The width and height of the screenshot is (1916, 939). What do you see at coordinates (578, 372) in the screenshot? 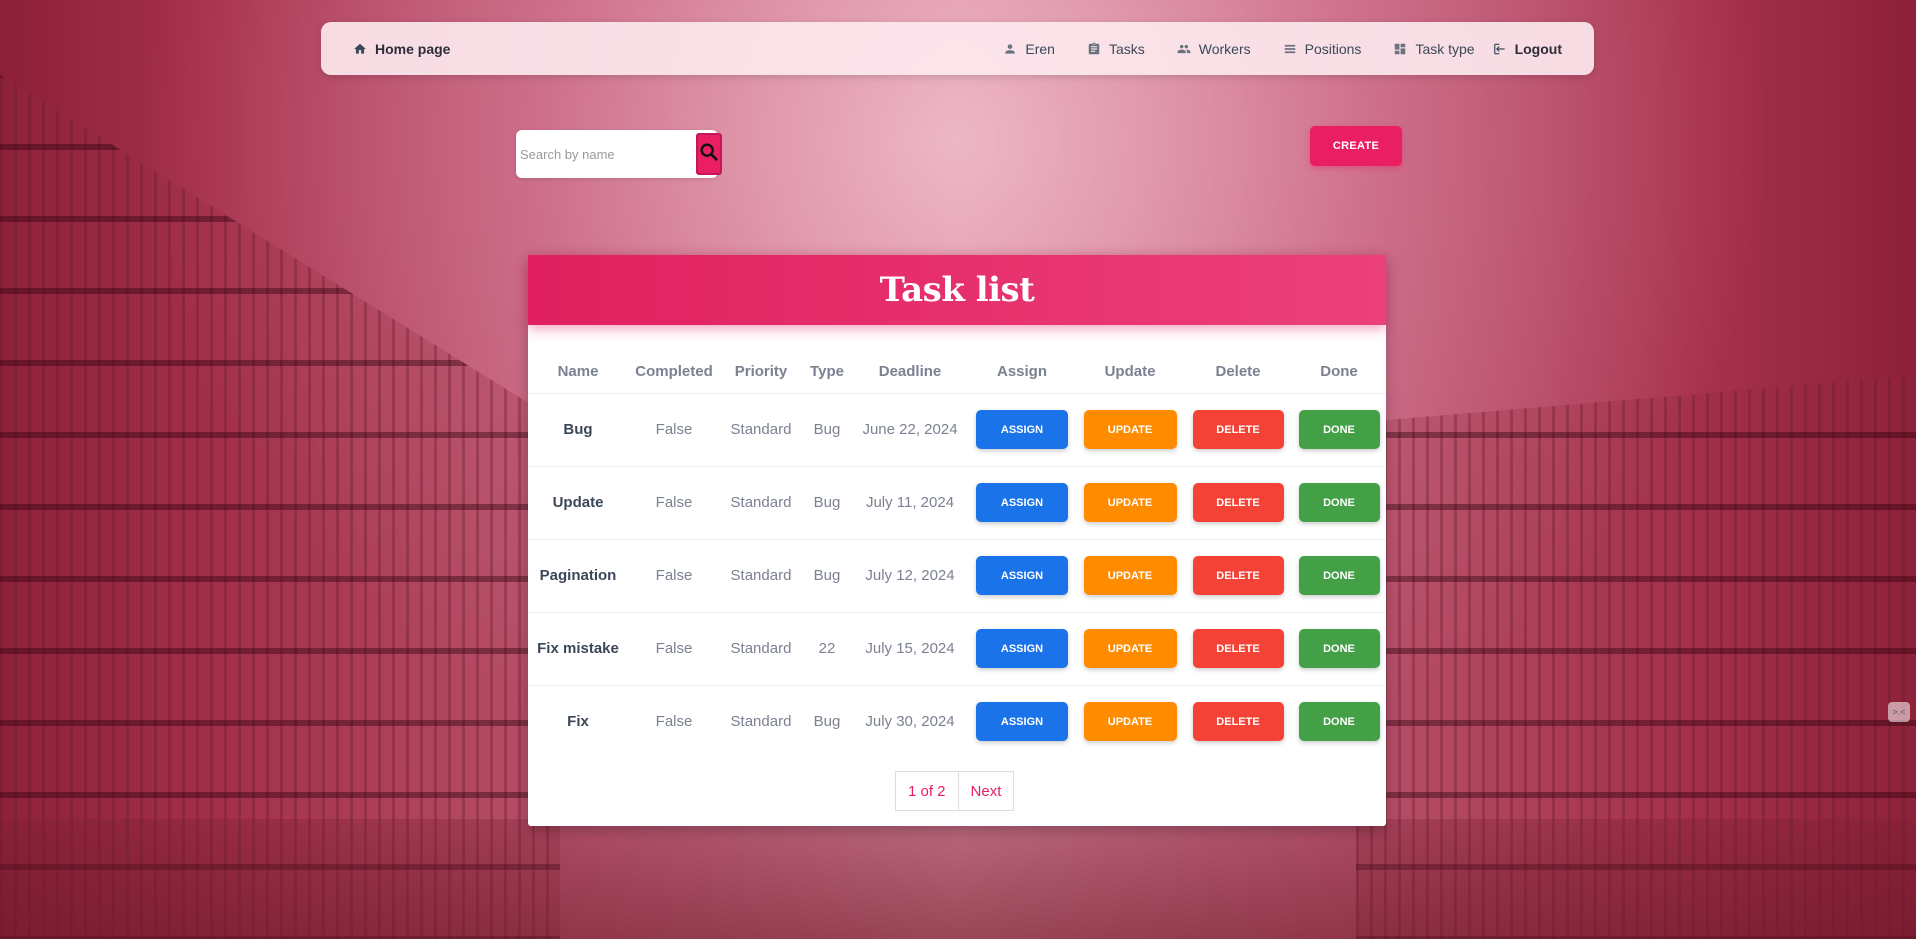
I see `column-header-name: Name` at bounding box center [578, 372].